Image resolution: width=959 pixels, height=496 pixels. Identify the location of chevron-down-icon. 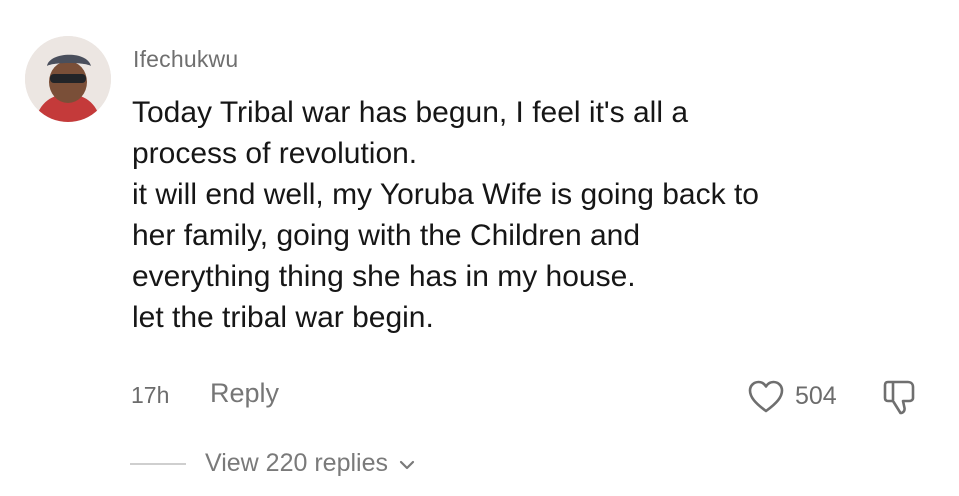
(407, 462).